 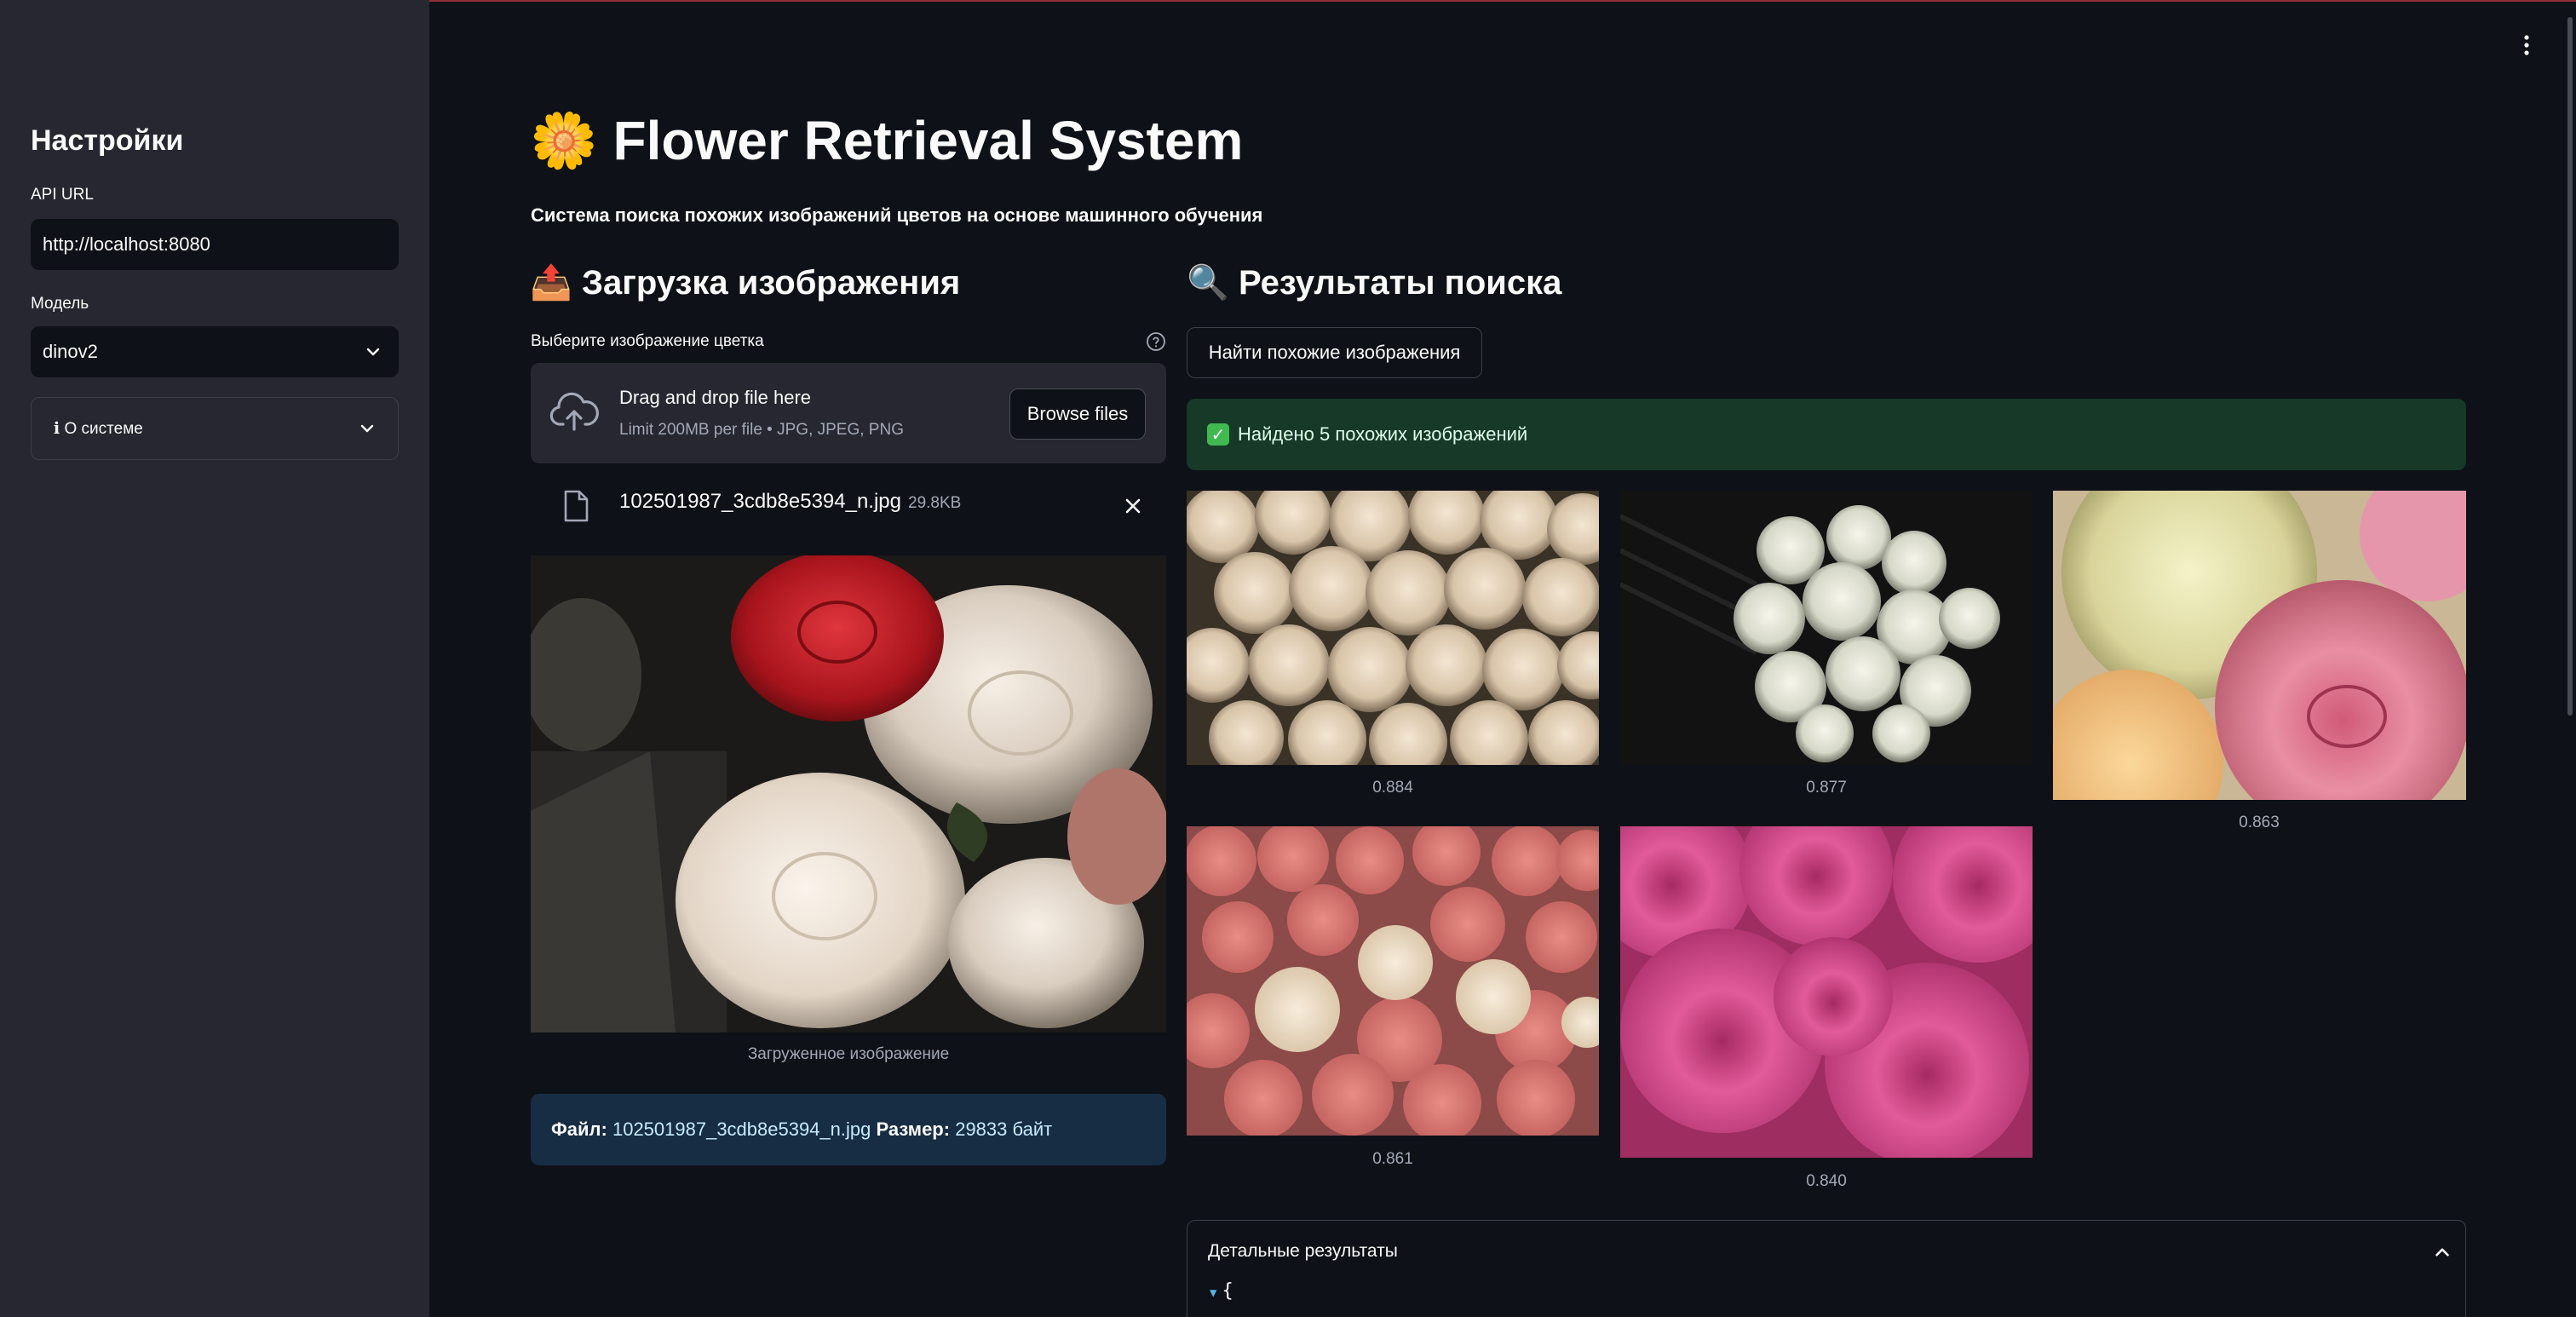 I want to click on uploaded-file-row: 102501987_3cdb8e5394_n.jpg 29.8KB, so click(x=849, y=503).